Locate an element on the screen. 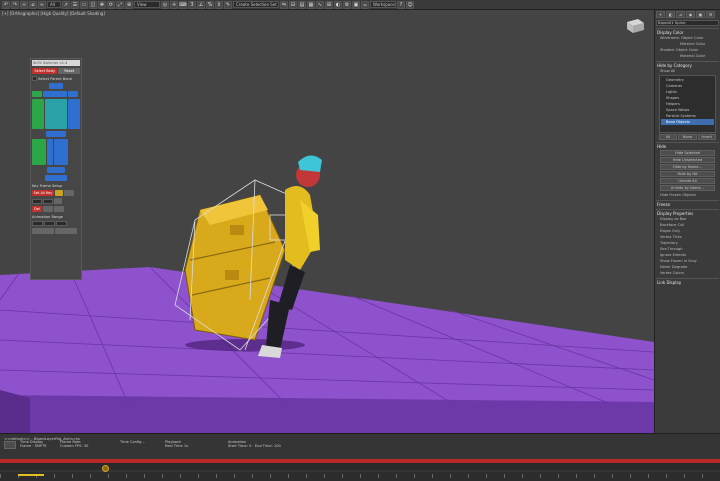 Image resolution: width=720 pixels, height=481 pixels. paste-key-button is located at coordinates (59, 209).